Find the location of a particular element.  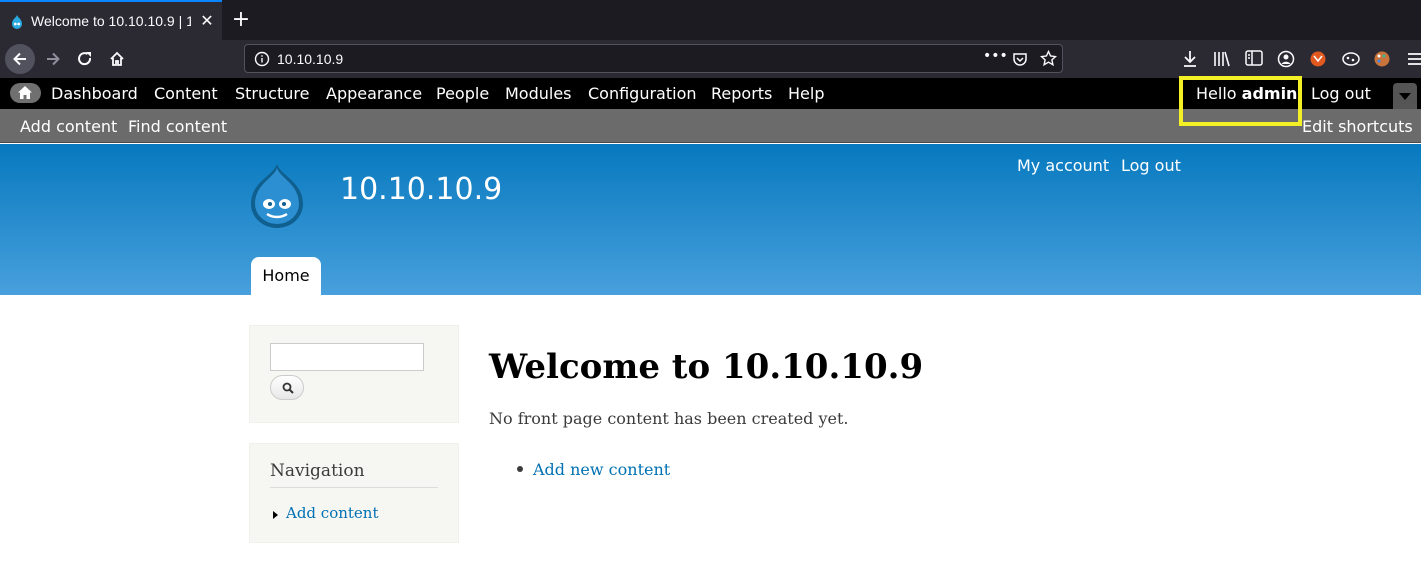

search-button is located at coordinates (287, 387).